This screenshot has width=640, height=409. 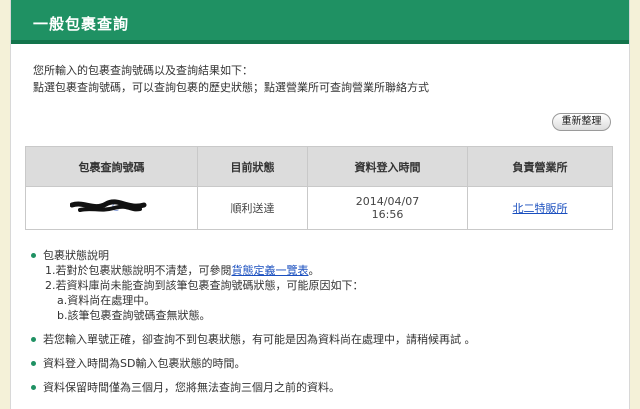 I want to click on status-definition-link: 貨態定義一覽表, so click(x=270, y=270).